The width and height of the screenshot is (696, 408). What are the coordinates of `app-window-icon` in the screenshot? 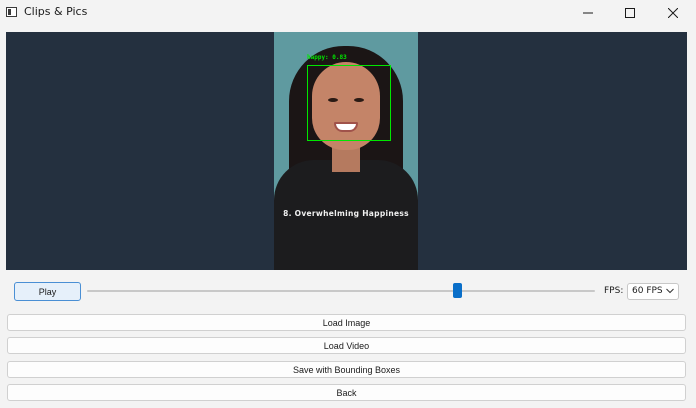 It's located at (11, 12).